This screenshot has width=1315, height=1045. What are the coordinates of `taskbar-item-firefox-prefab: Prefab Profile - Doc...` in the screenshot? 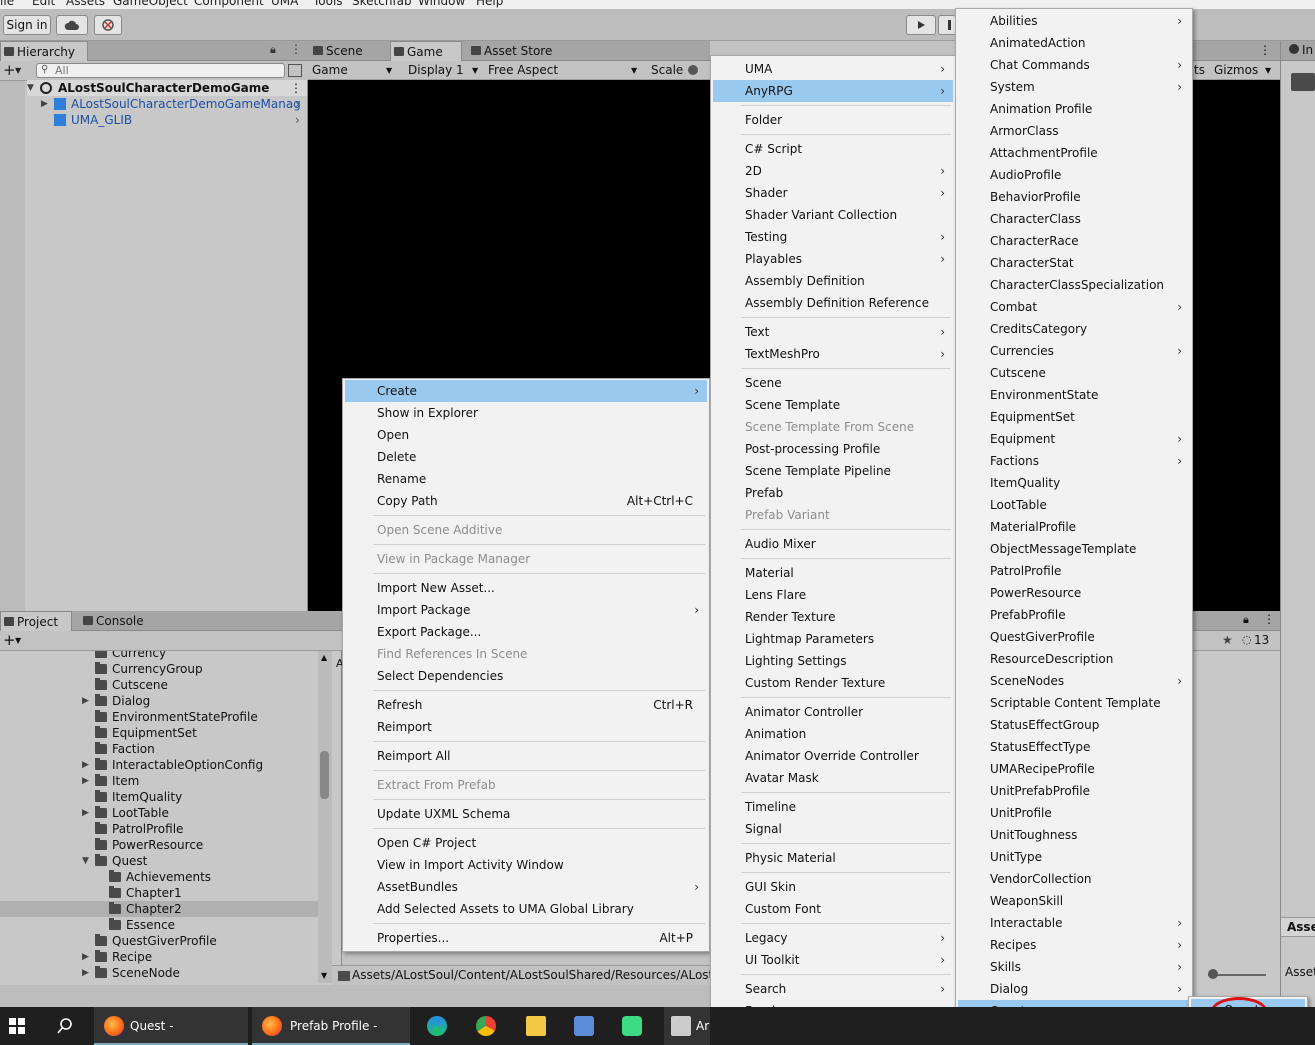 It's located at (331, 1026).